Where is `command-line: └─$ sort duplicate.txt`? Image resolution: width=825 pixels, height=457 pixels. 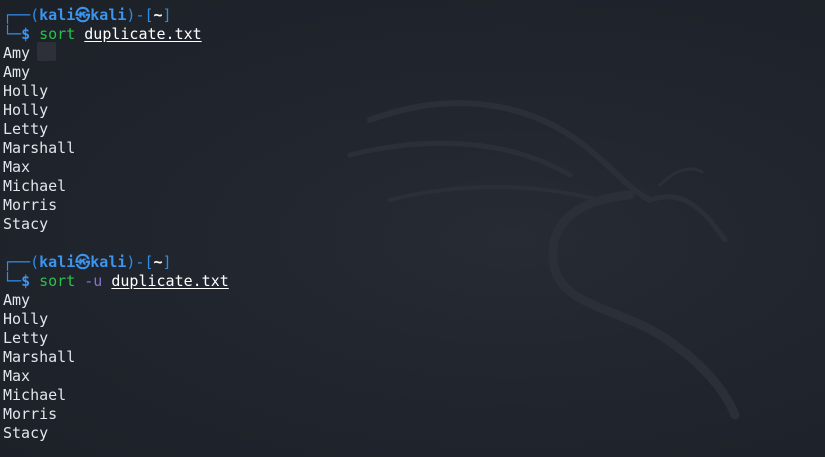 command-line: └─$ sort duplicate.txt is located at coordinates (116, 34).